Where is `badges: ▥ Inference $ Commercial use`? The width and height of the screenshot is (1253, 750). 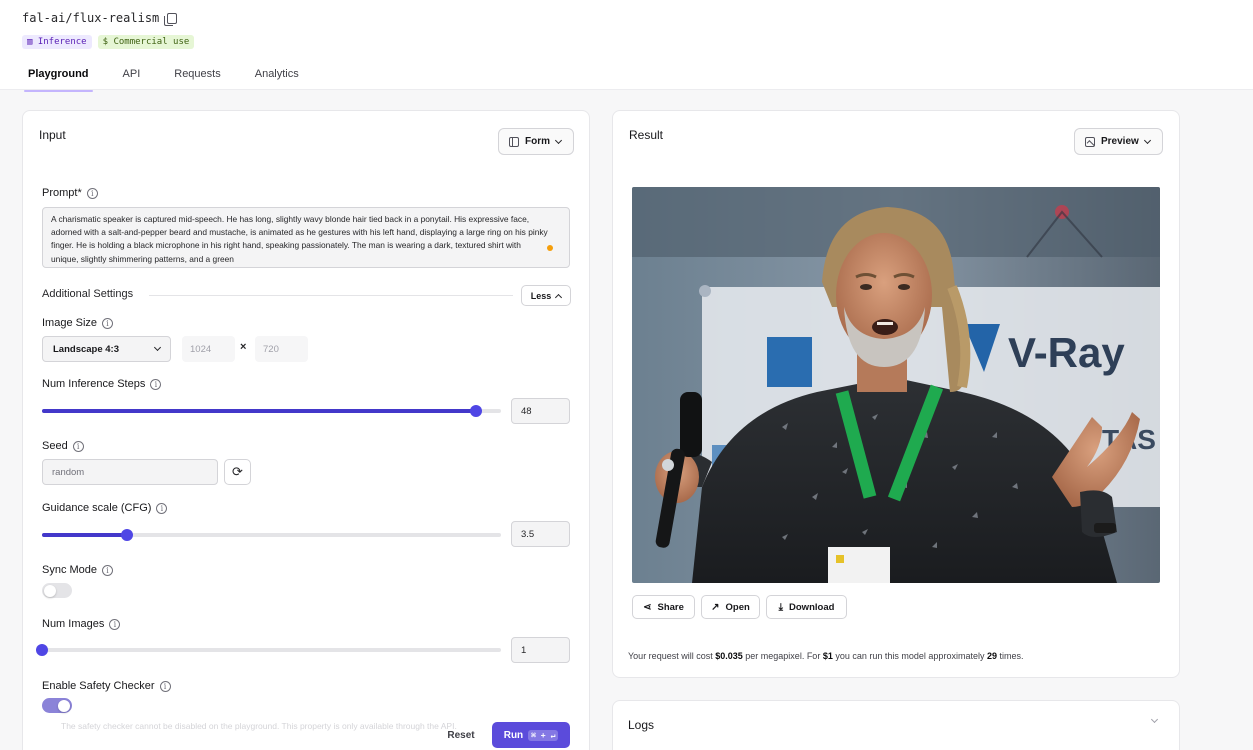
badges: ▥ Inference $ Commercial use is located at coordinates (108, 42).